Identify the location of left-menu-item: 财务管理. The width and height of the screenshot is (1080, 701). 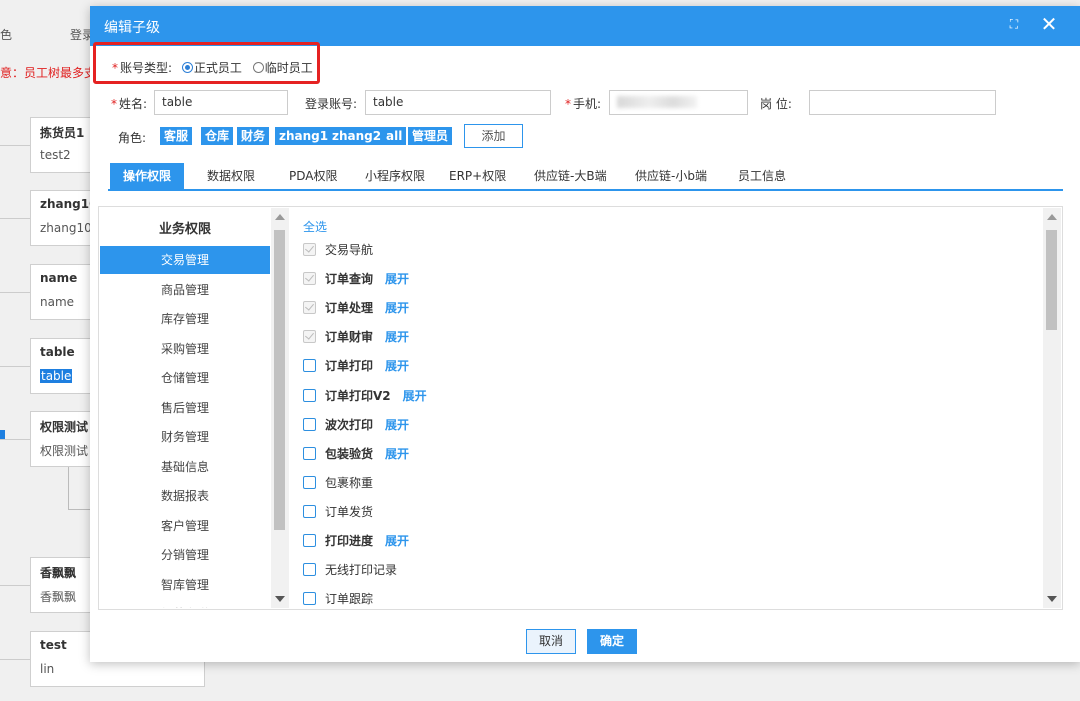
(185, 437).